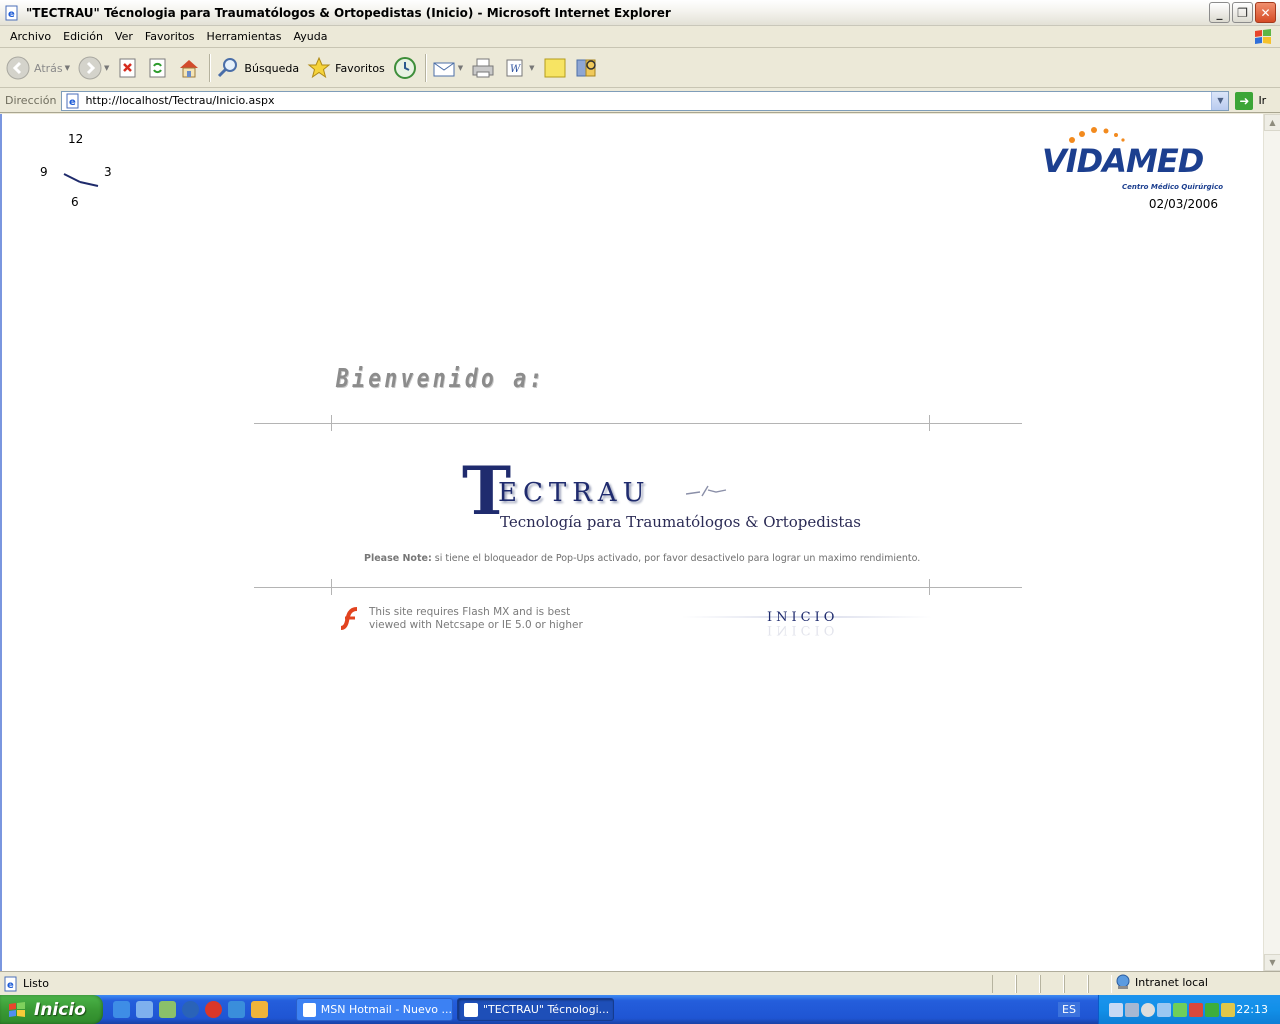  What do you see at coordinates (1180, 1009) in the screenshot?
I see `antivirus-tray-icon` at bounding box center [1180, 1009].